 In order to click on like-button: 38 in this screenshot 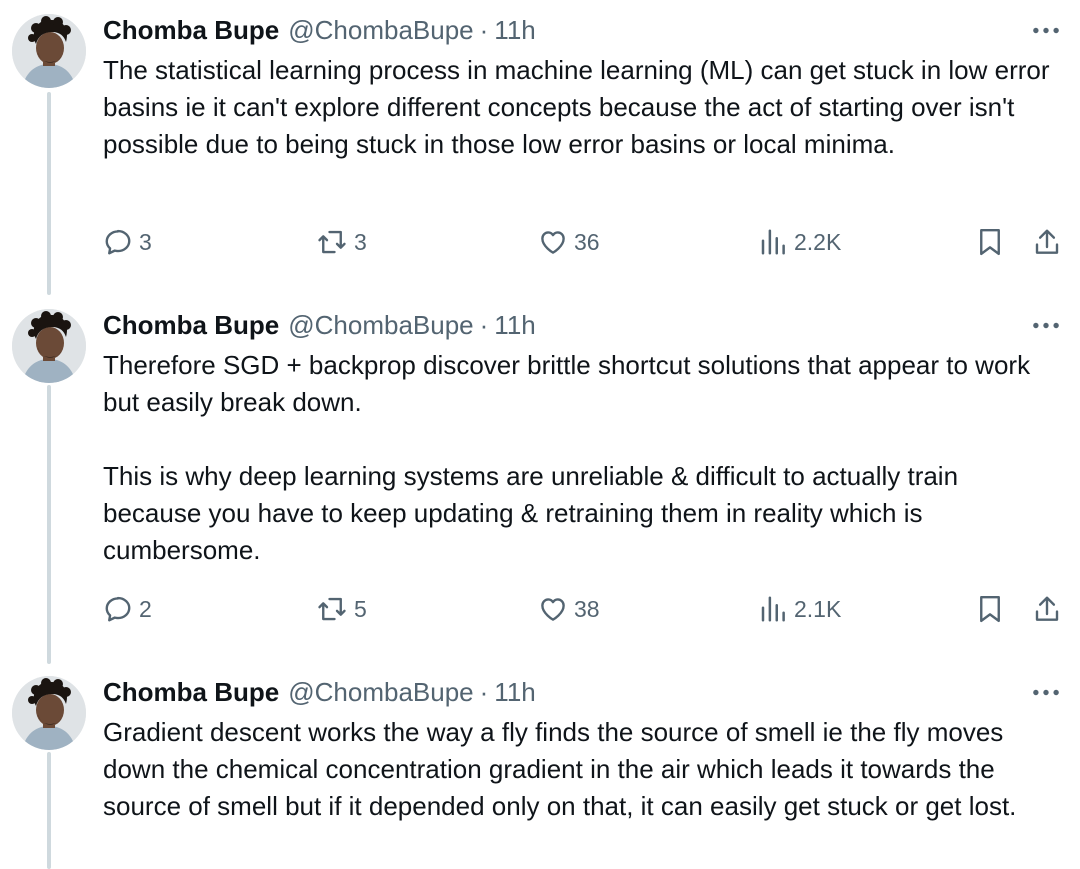, I will do `click(569, 609)`.